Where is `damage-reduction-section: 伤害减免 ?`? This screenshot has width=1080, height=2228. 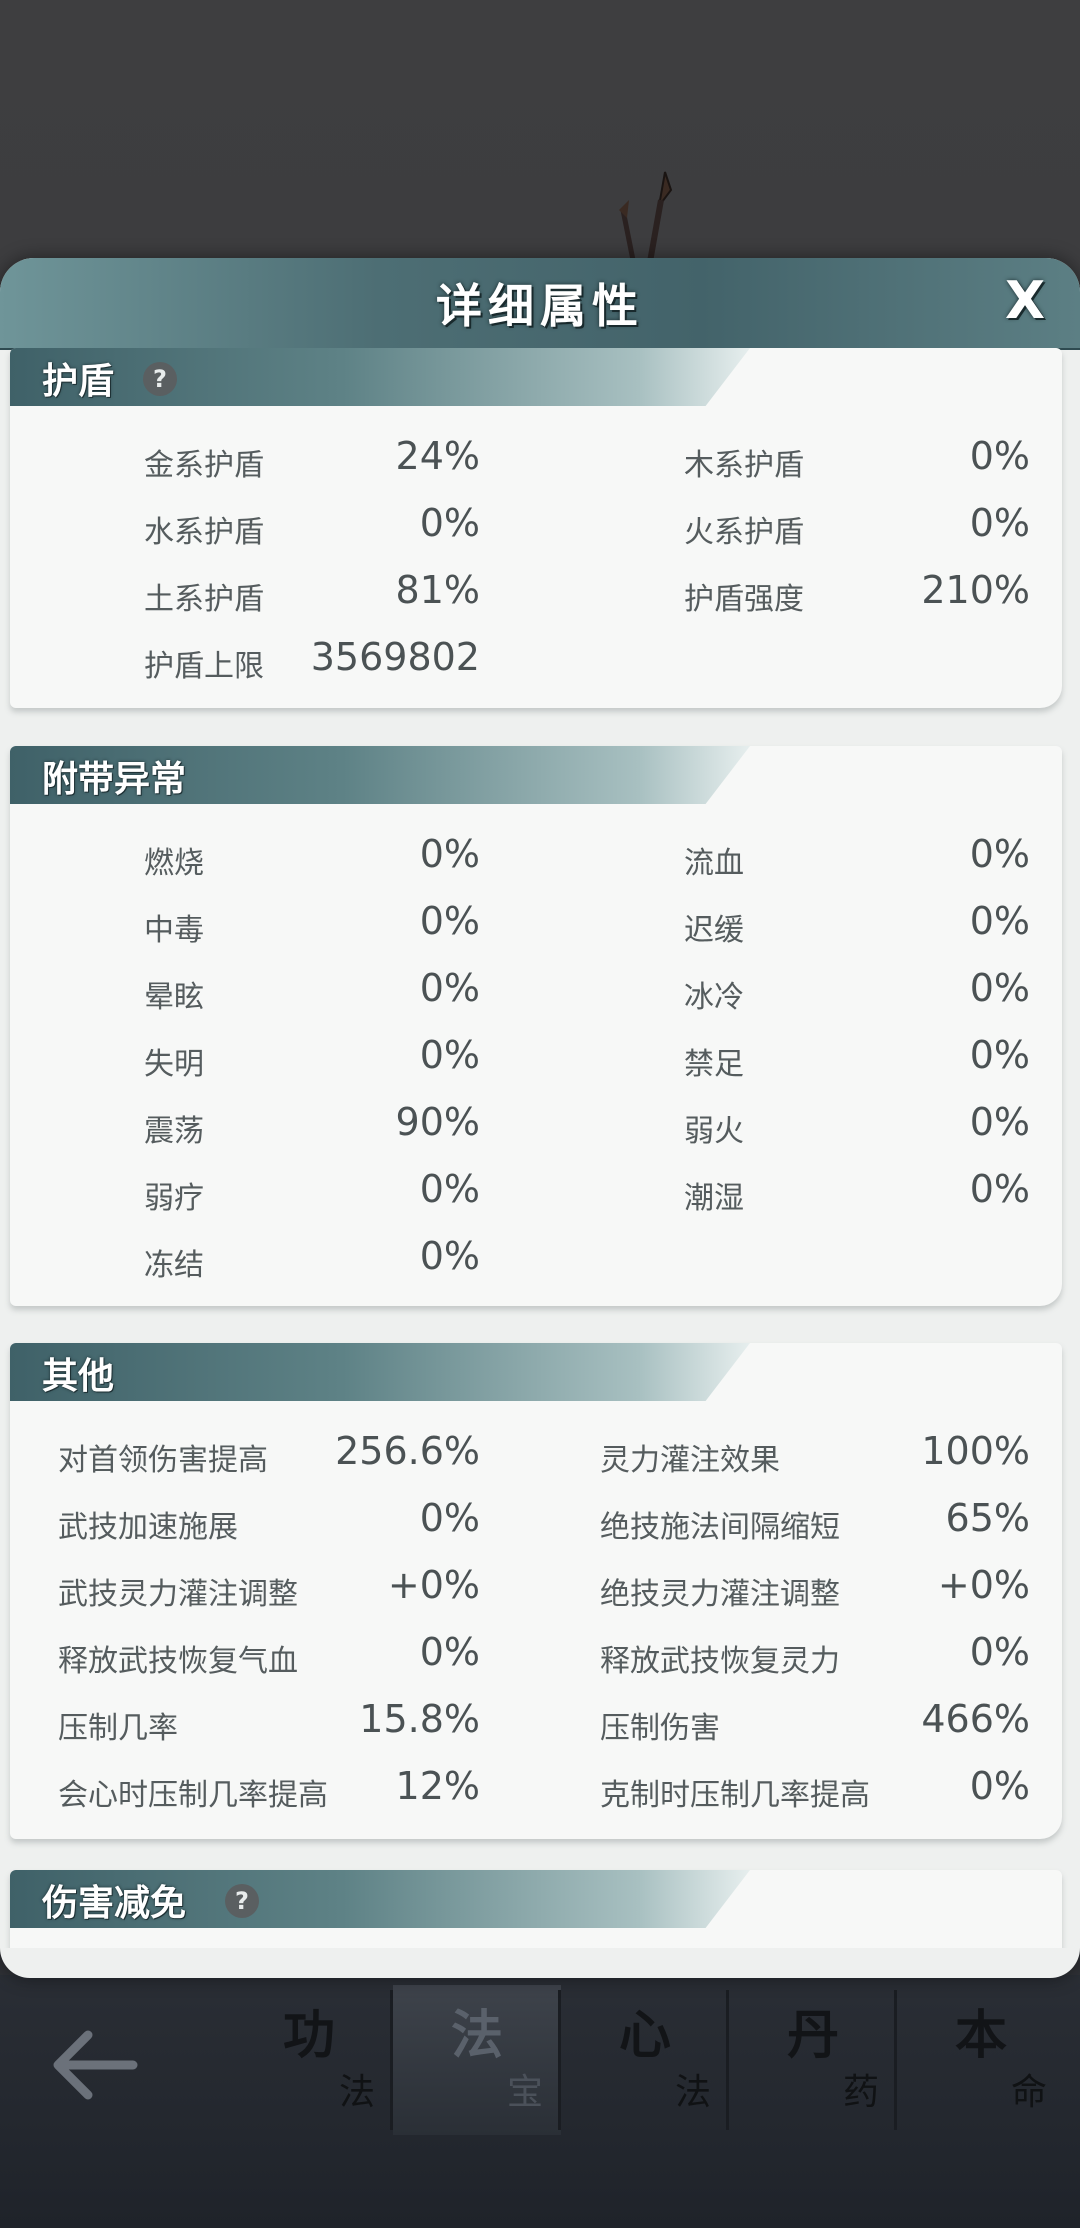 damage-reduction-section: 伤害减免 ? is located at coordinates (536, 1909).